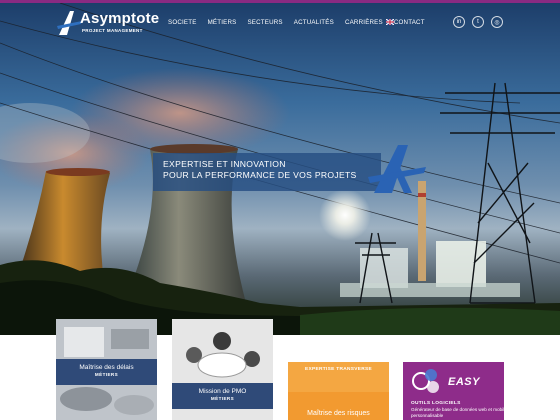 This screenshot has height=420, width=560. What do you see at coordinates (224, 164) in the screenshot?
I see `tagline-line-1: EXPERTISE ET INNOVATION` at bounding box center [224, 164].